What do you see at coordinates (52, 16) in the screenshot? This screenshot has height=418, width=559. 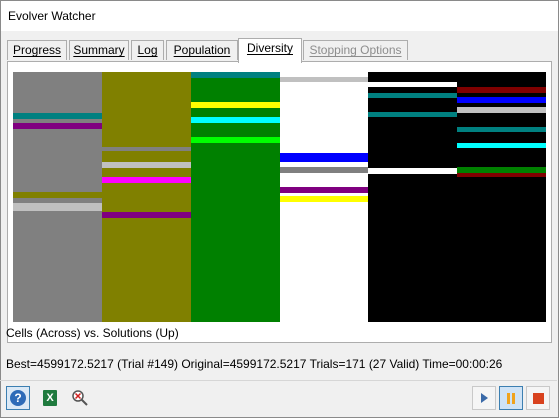 I see `window-title: Evolver Watcher` at bounding box center [52, 16].